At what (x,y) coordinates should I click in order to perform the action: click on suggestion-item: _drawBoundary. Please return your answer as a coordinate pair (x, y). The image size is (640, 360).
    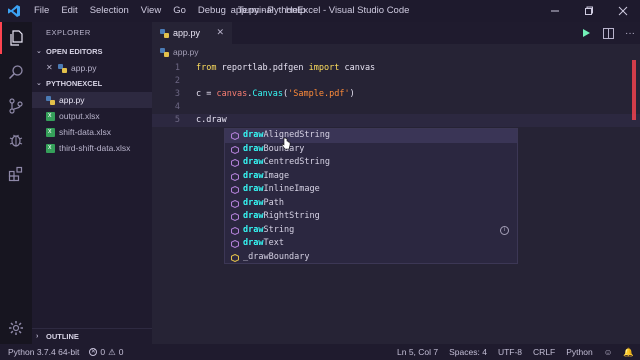
    Looking at the image, I should click on (371, 258).